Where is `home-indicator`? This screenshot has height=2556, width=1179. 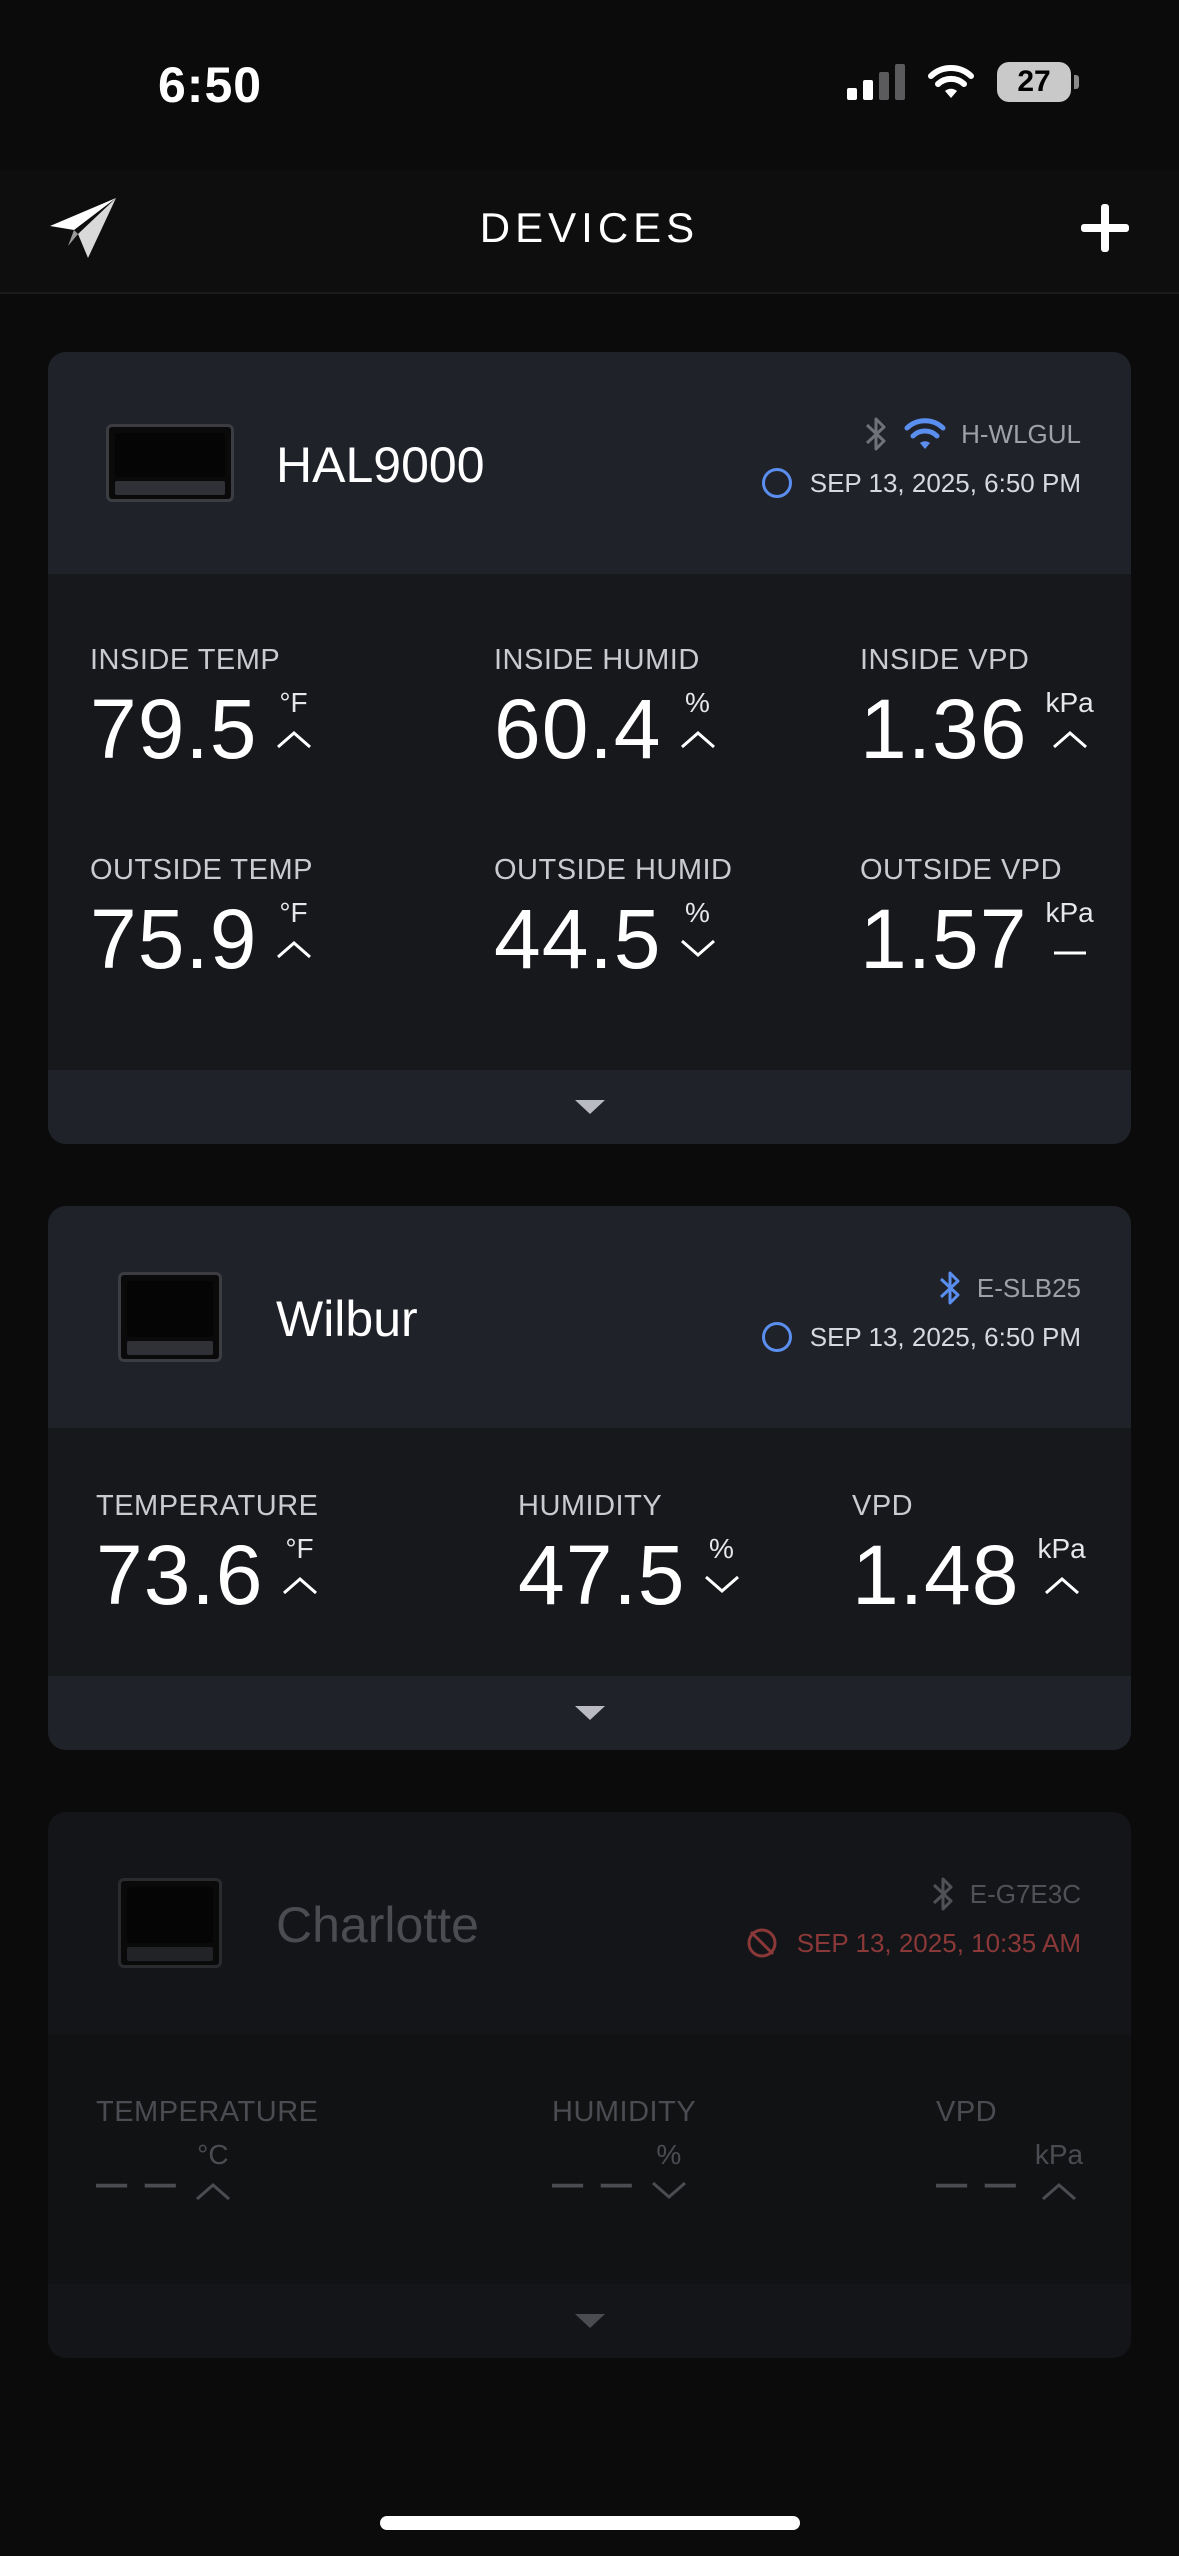
home-indicator is located at coordinates (590, 2523).